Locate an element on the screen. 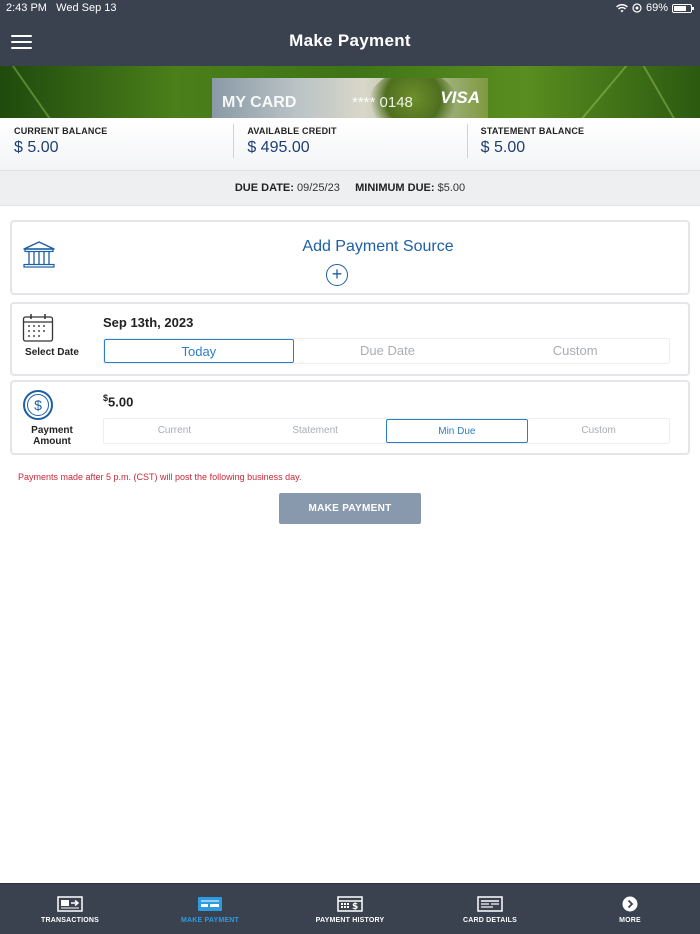 This screenshot has height=934, width=700. amount-option-min-due: Min Due is located at coordinates (457, 431).